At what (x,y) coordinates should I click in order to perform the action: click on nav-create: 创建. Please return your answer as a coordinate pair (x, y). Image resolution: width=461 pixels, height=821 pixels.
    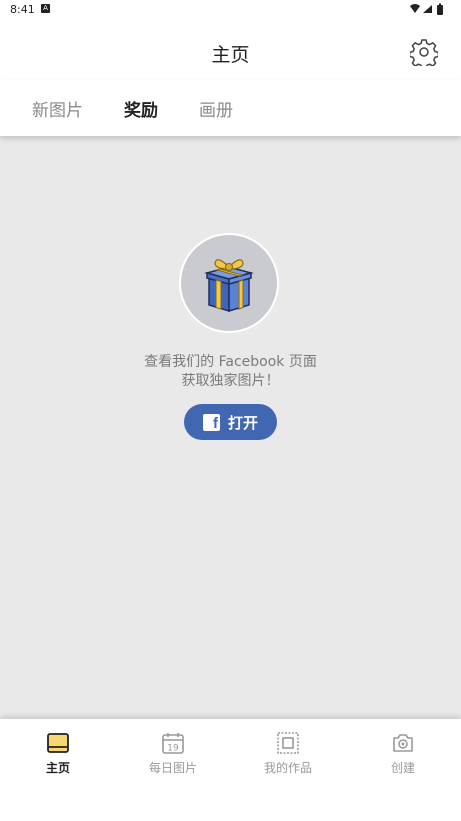
    Looking at the image, I should click on (403, 753).